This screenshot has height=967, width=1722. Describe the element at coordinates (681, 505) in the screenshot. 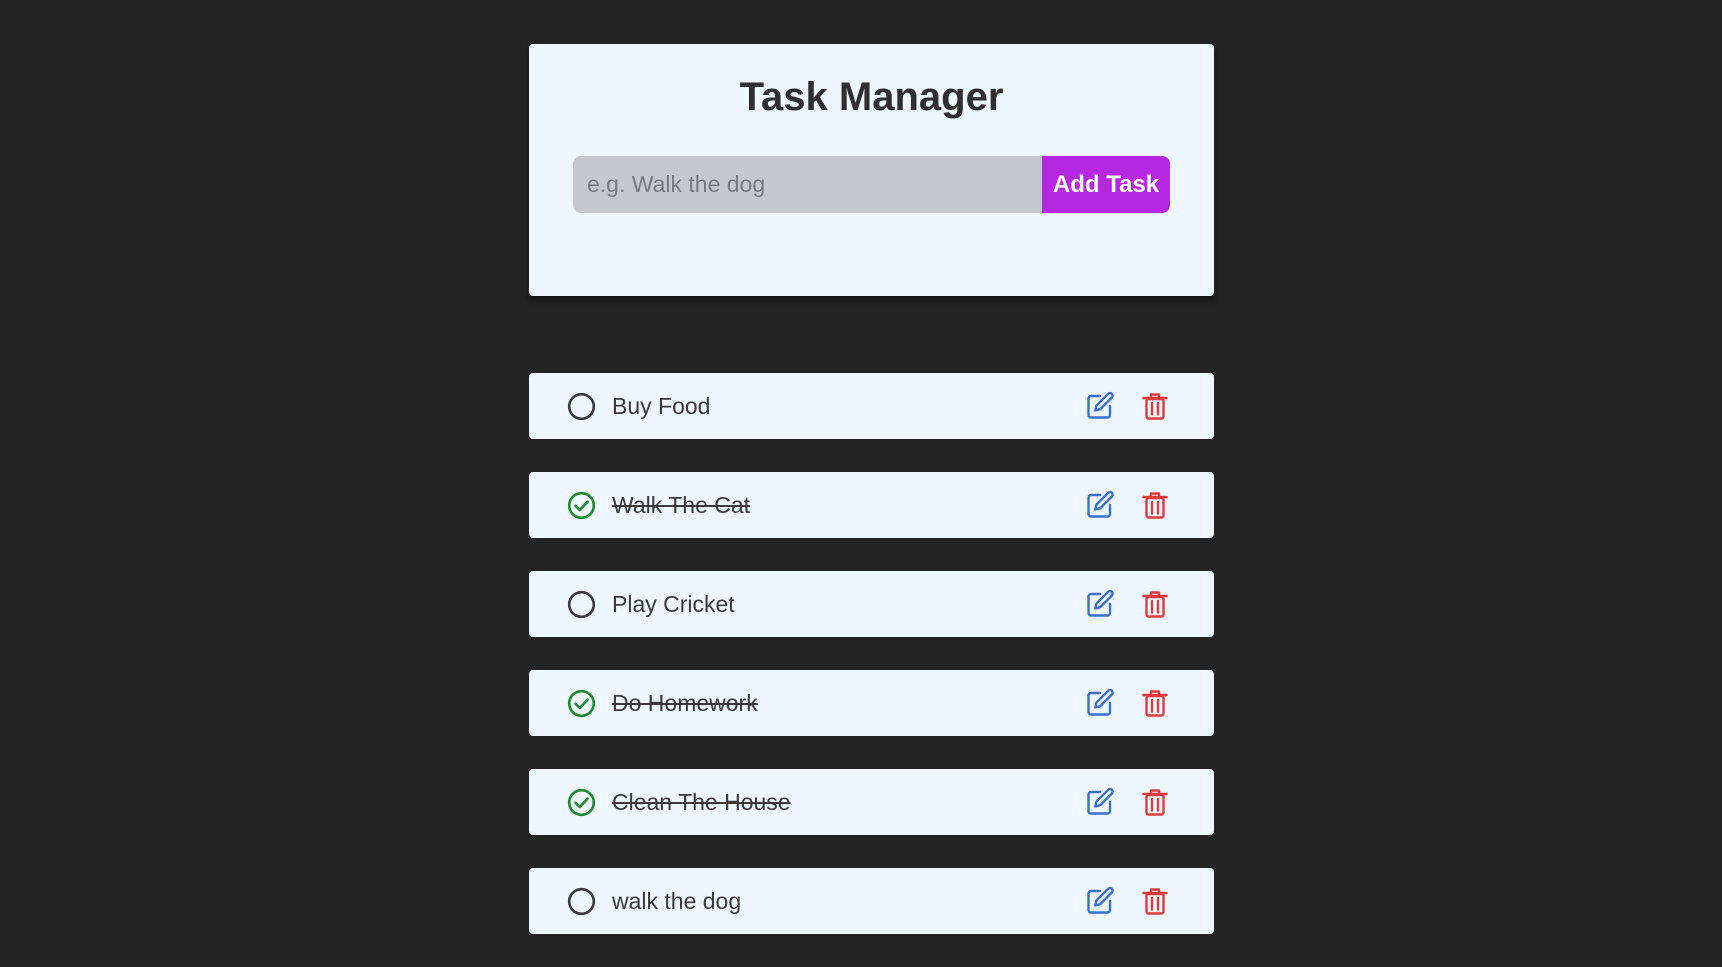

I see `task-text: Walk The Cat` at that location.